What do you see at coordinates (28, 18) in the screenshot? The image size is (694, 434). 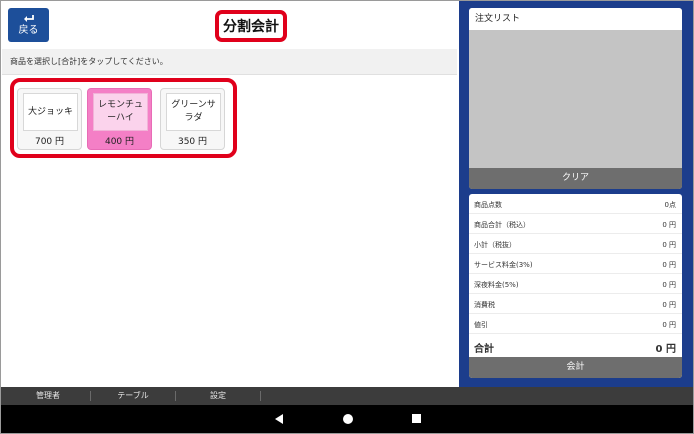 I see `return-arrow-icon` at bounding box center [28, 18].